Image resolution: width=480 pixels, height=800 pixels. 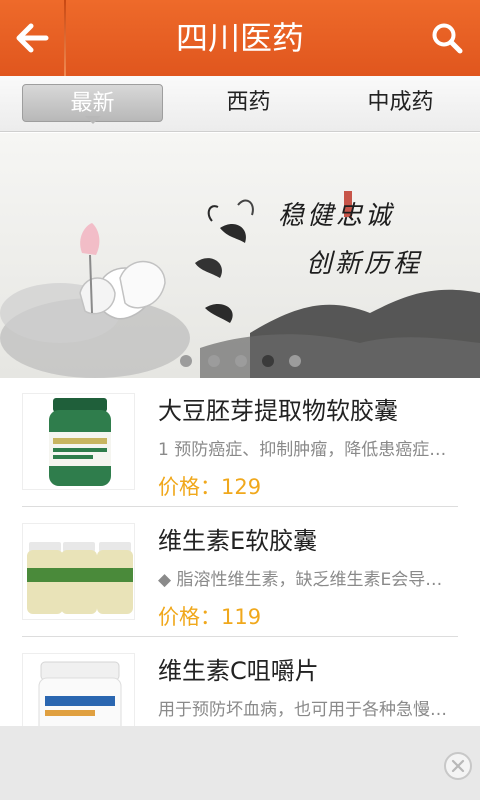 I want to click on ad-banner, so click(x=240, y=763).